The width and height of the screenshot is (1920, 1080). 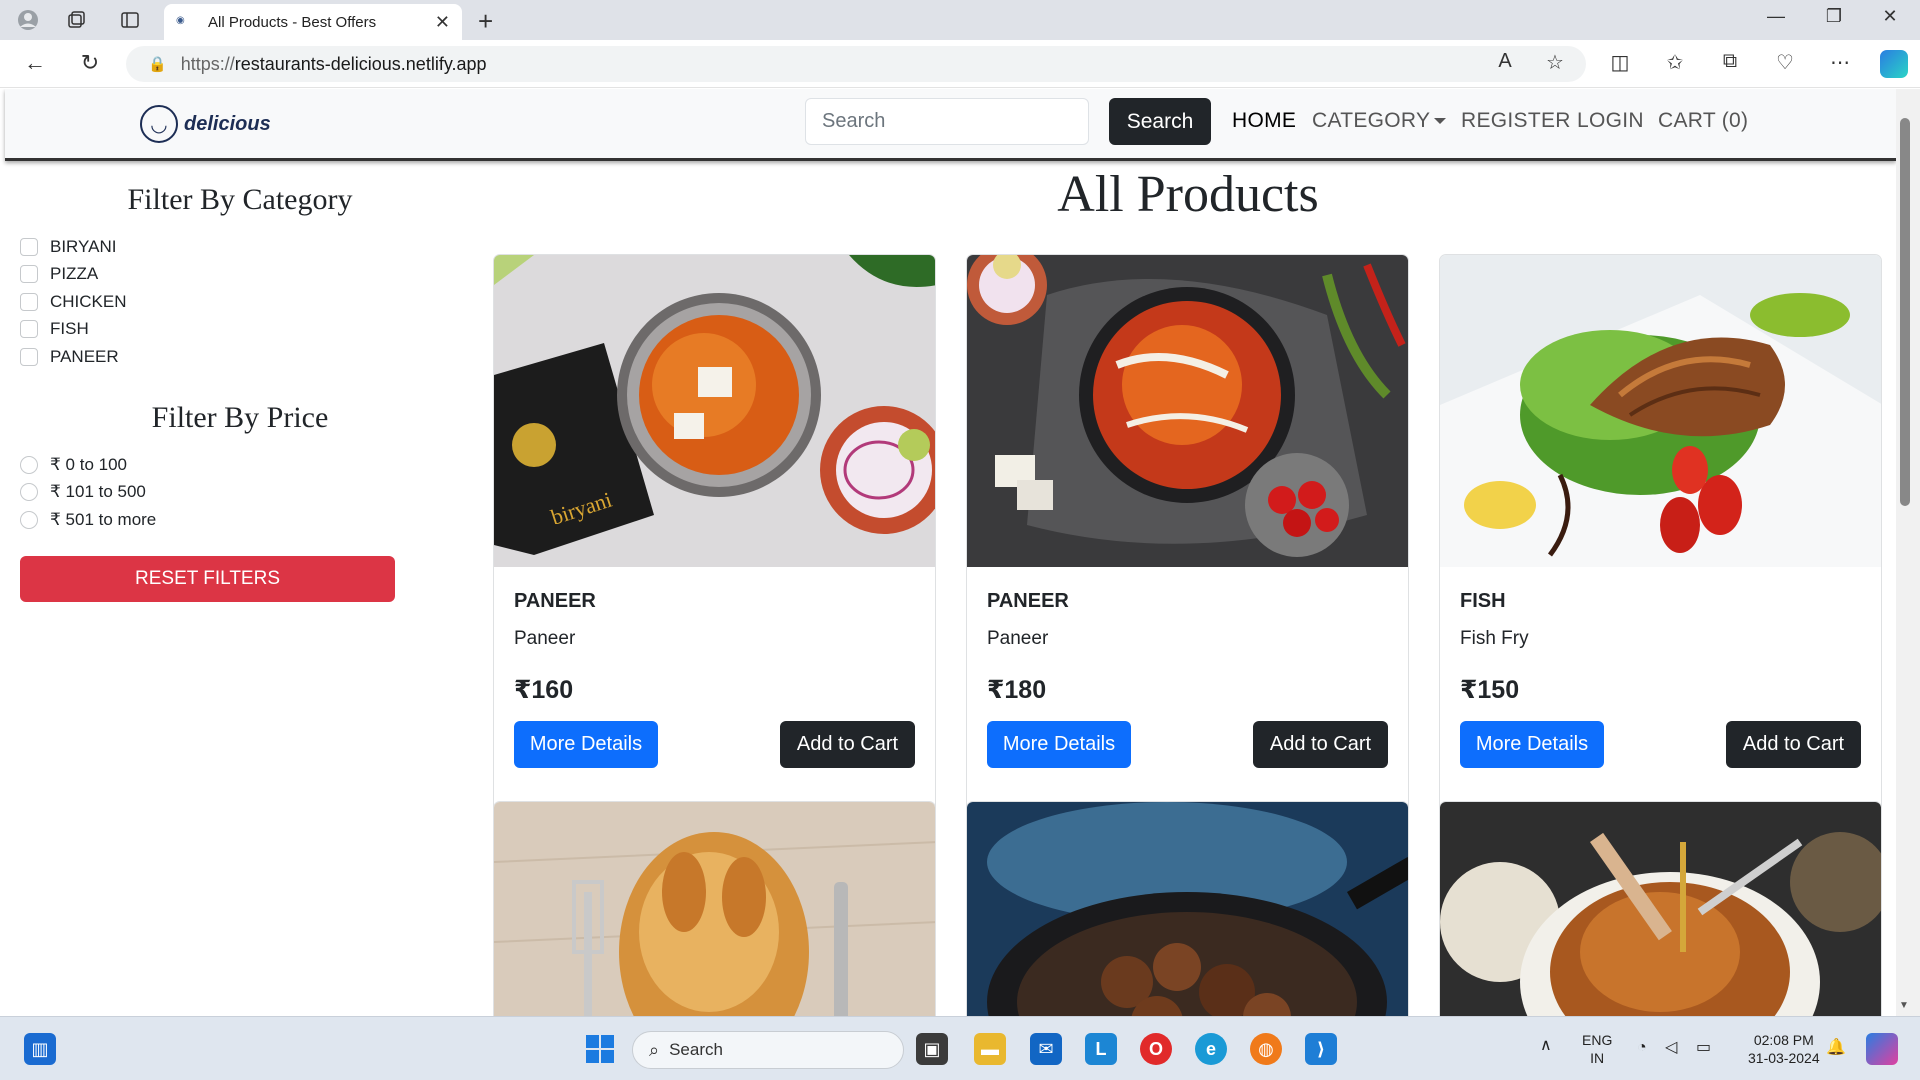 I want to click on product-price: ₹150, so click(x=1490, y=690).